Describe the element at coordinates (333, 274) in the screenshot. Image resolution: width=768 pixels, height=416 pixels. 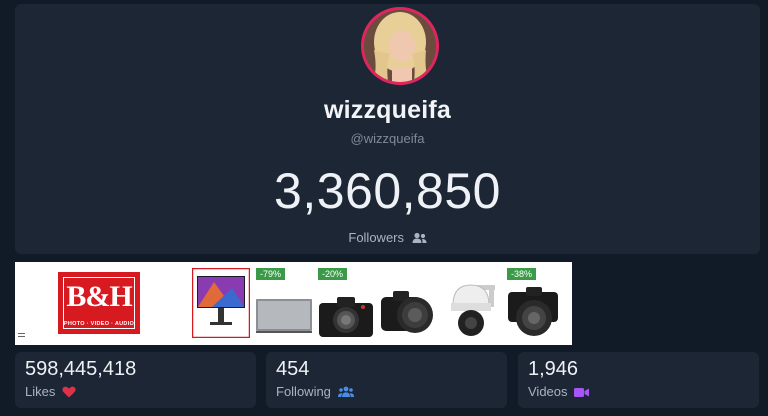
I see `discount-badge: -20%` at that location.